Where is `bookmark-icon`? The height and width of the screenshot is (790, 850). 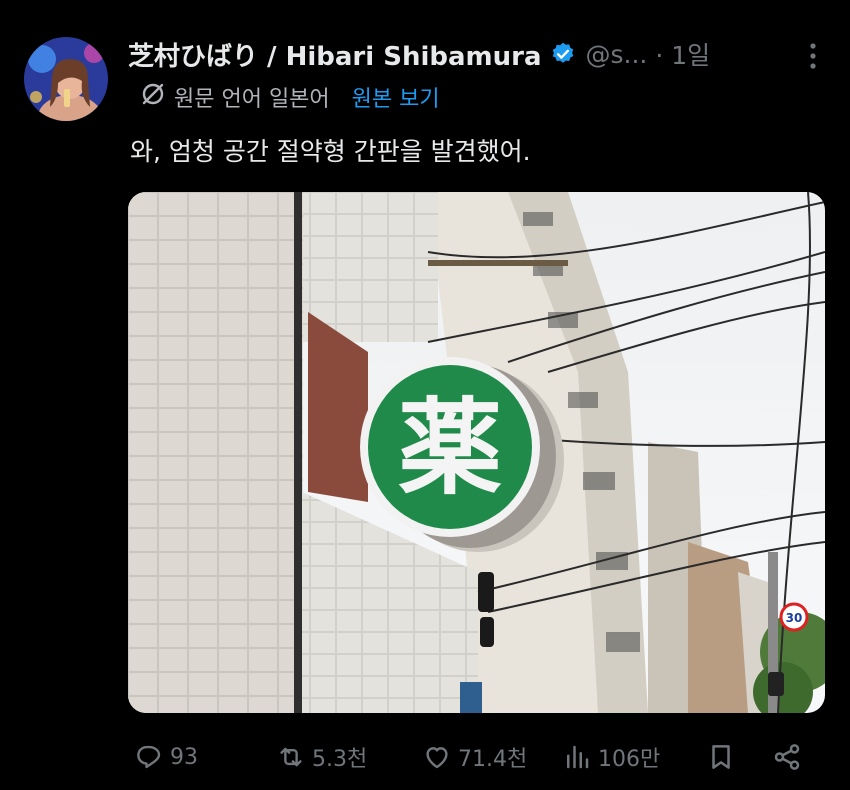 bookmark-icon is located at coordinates (721, 757).